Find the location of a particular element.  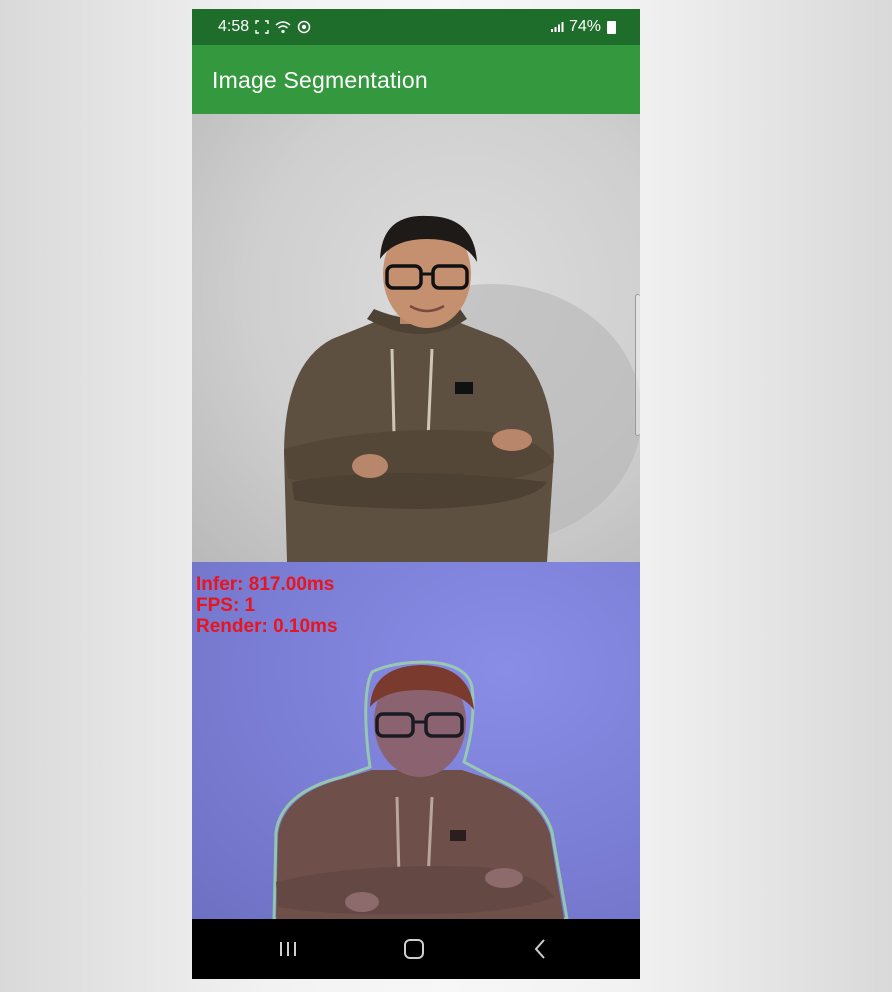

battery-percent: 74% is located at coordinates (584, 26).